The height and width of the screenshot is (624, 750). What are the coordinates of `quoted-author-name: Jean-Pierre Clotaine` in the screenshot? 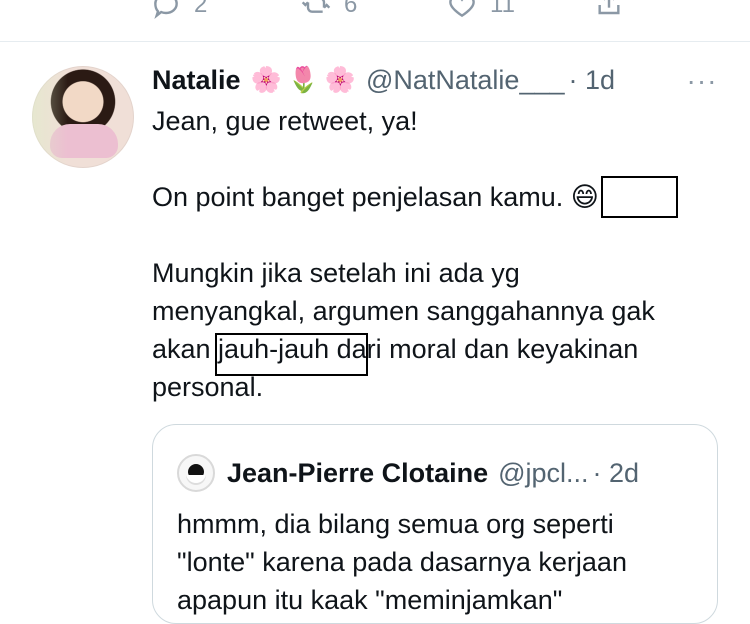 It's located at (357, 473).